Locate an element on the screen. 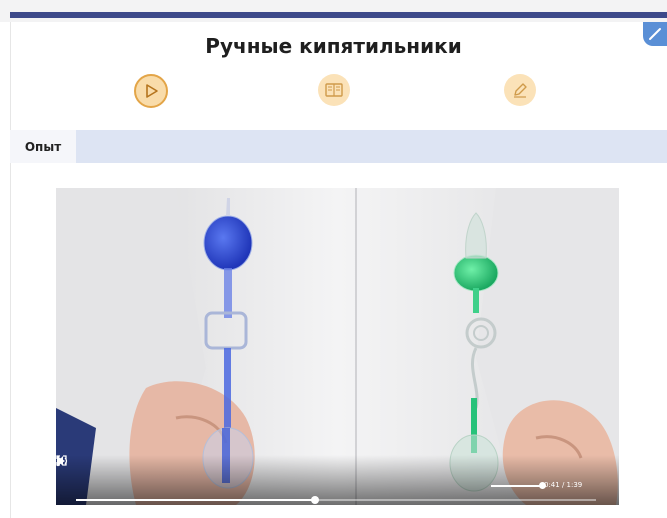  play-icon is located at coordinates (152, 91).